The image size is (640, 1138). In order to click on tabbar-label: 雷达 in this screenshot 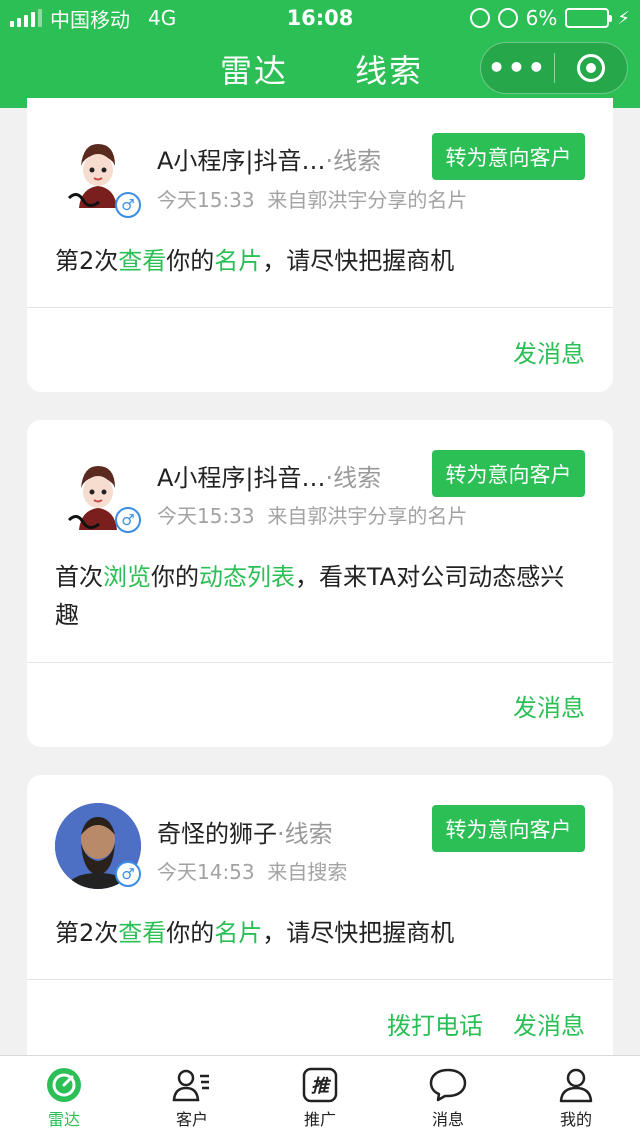, I will do `click(63, 1119)`.